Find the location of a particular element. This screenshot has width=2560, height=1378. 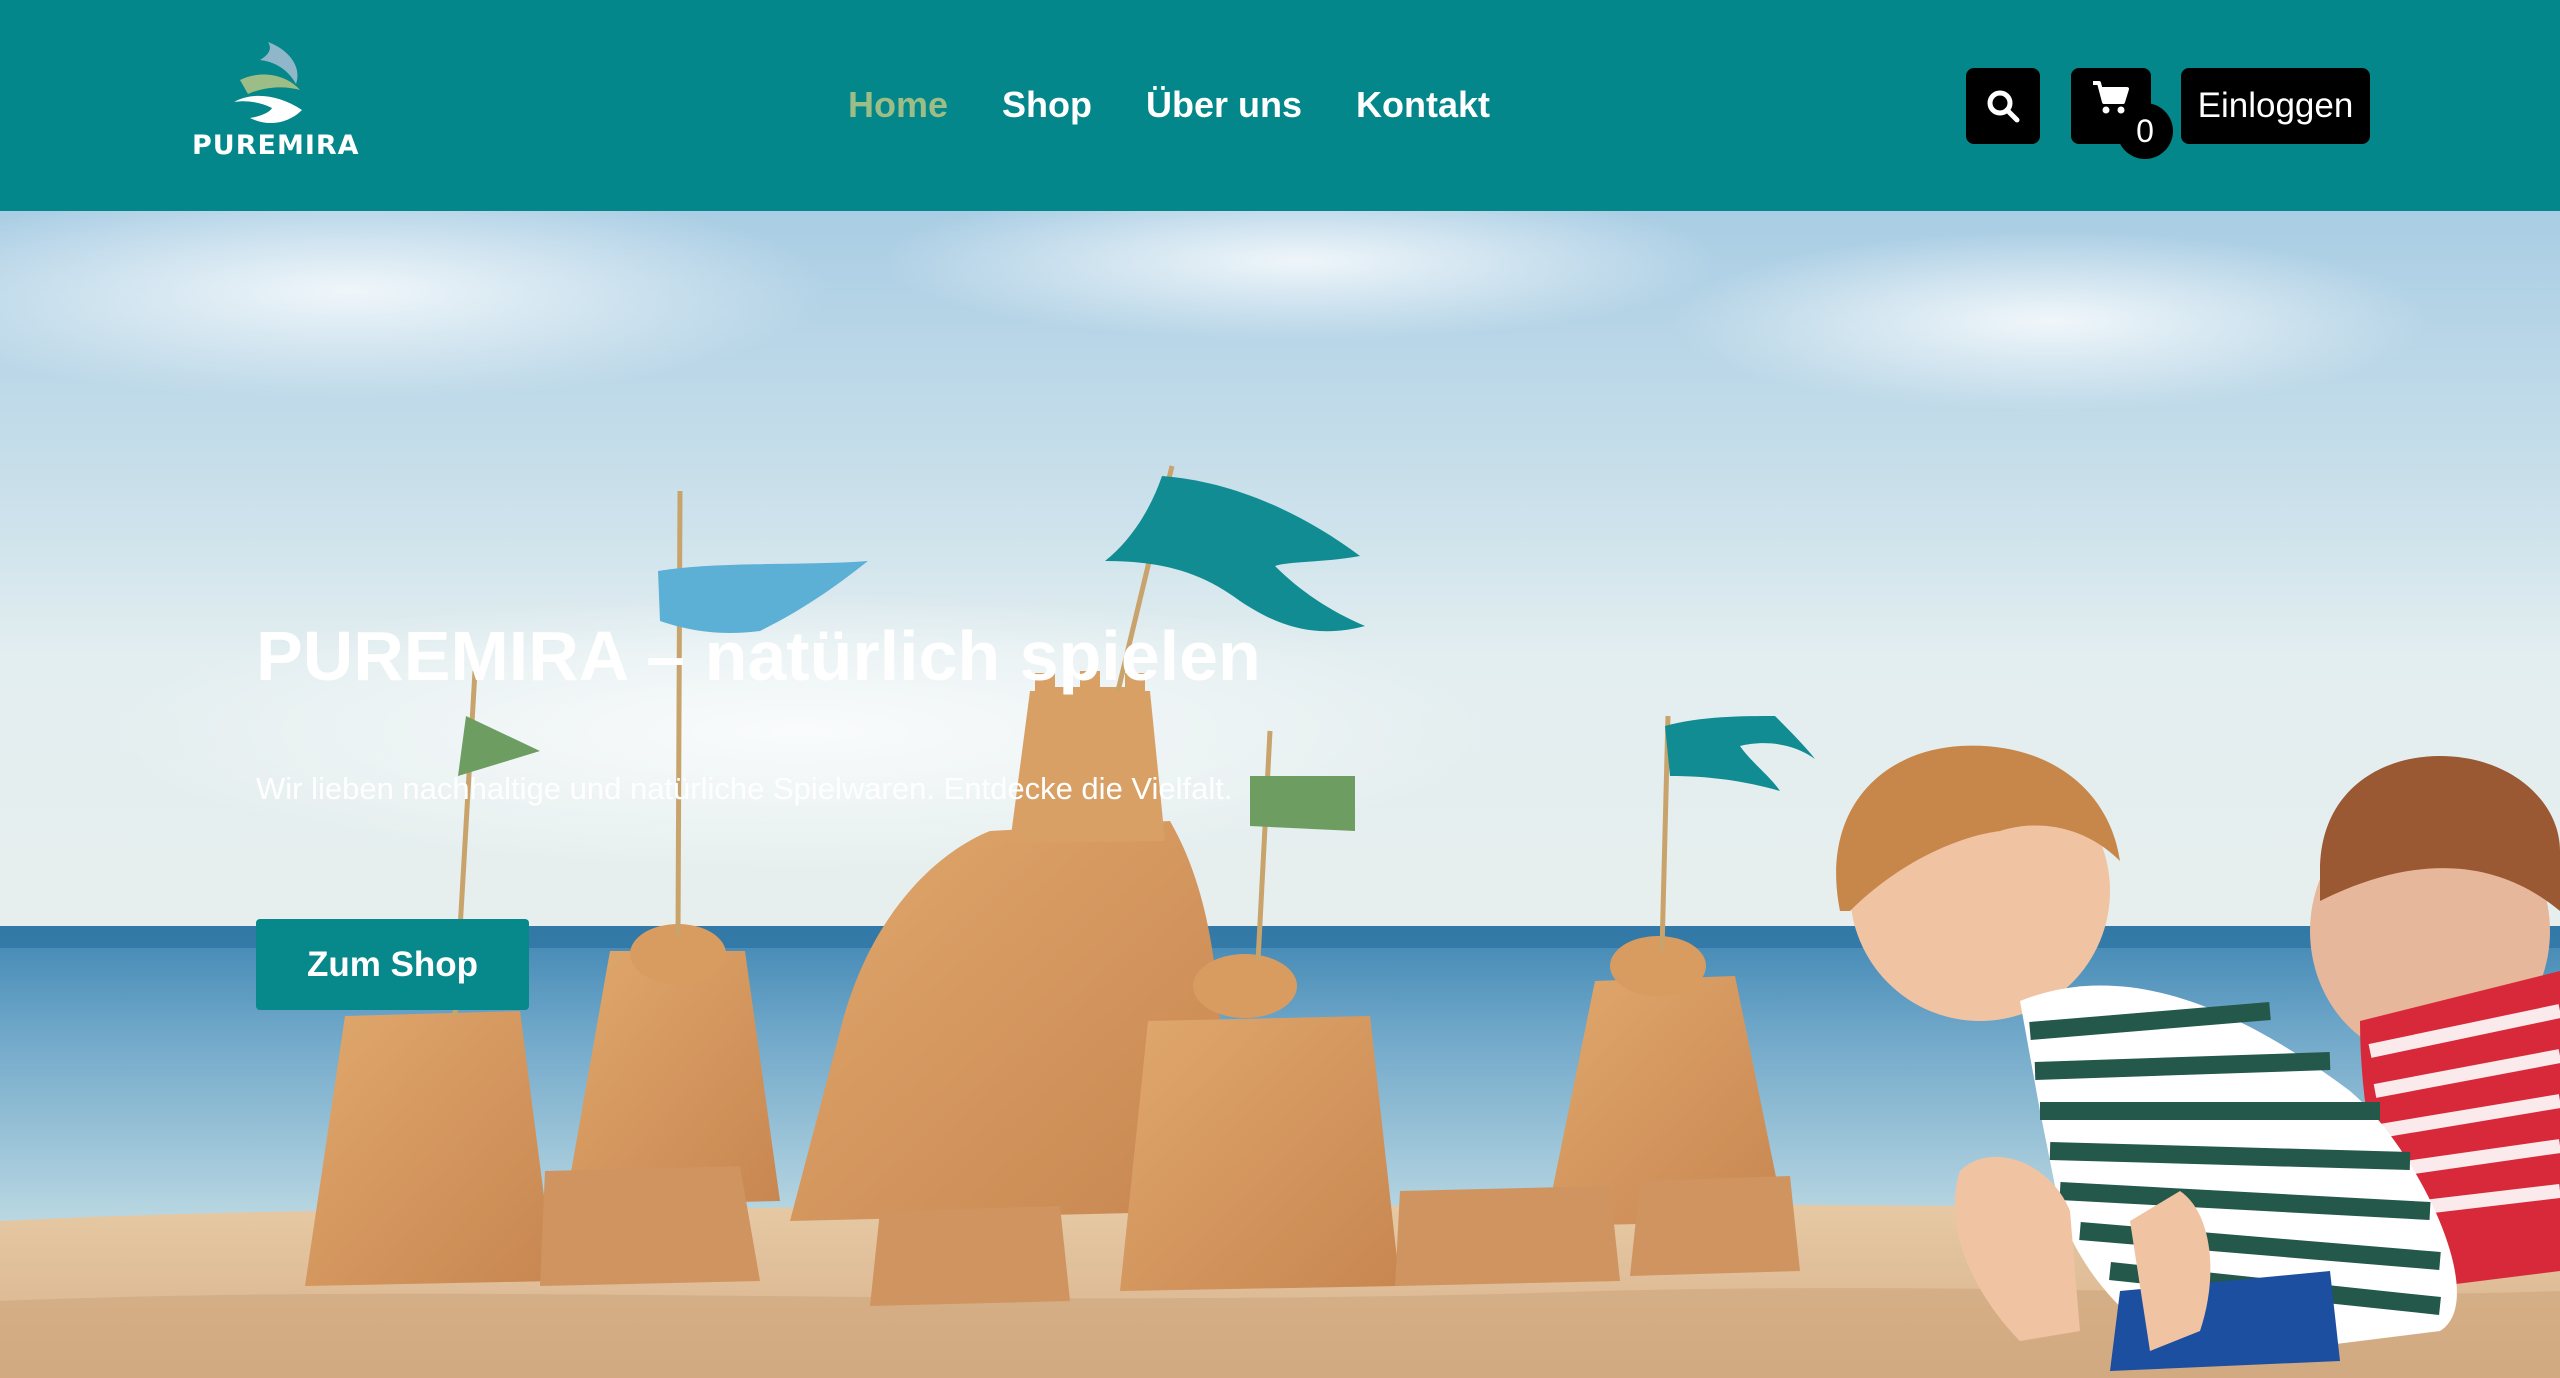

shop-cta-button: Zum Shop is located at coordinates (392, 964).